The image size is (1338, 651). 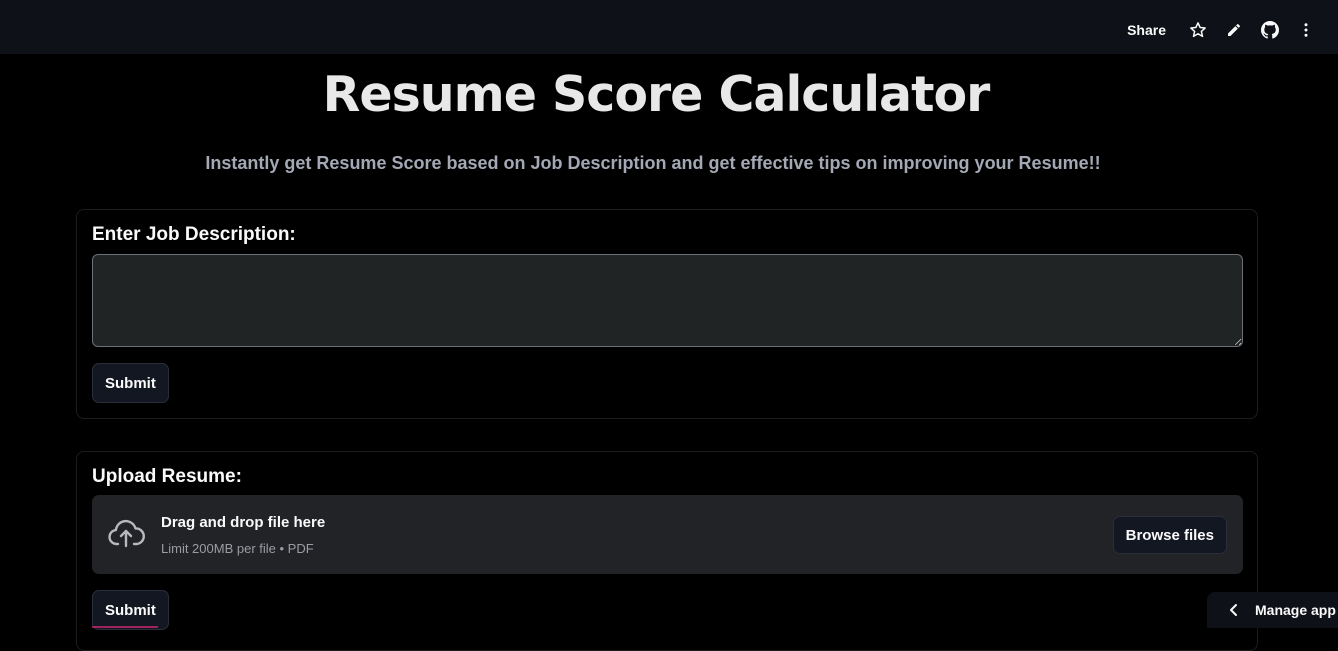 I want to click on app-header: Share, so click(x=669, y=27).